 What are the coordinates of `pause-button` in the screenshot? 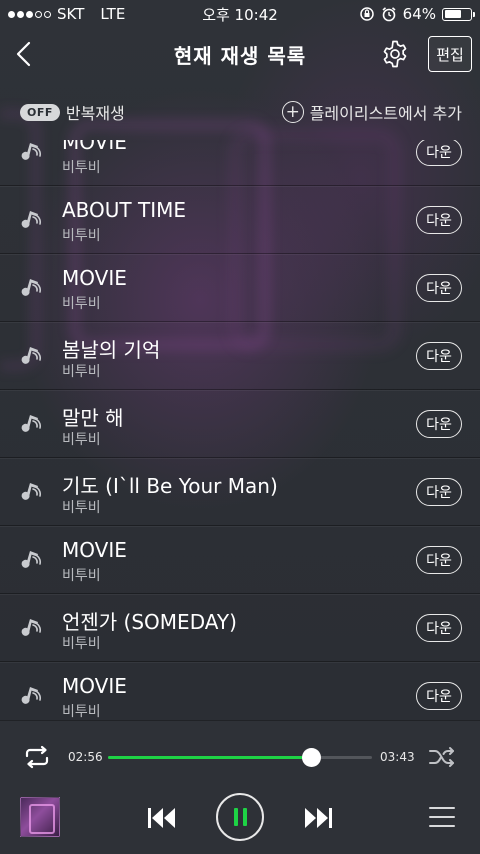 It's located at (240, 817).